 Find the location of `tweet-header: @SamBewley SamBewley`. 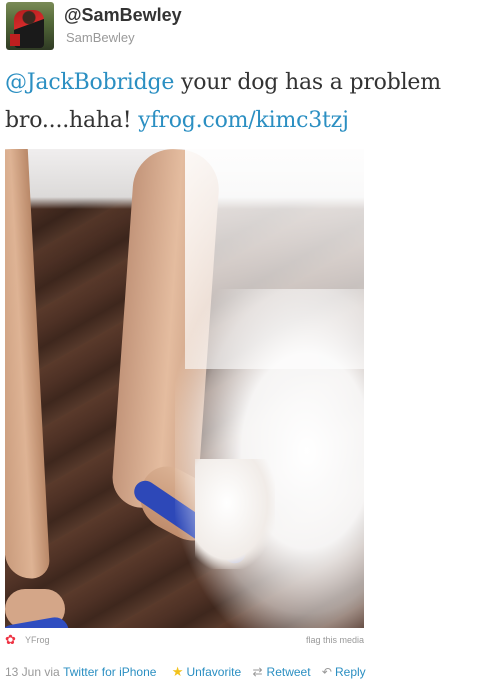

tweet-header: @SamBewley SamBewley is located at coordinates (251, 28).